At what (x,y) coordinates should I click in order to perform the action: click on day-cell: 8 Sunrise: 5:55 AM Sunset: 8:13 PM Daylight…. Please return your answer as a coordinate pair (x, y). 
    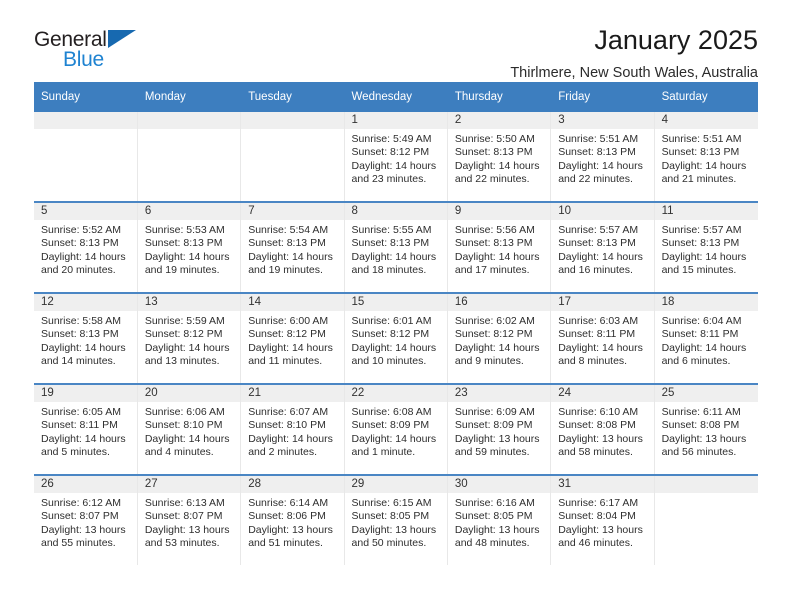
    Looking at the image, I should click on (396, 247).